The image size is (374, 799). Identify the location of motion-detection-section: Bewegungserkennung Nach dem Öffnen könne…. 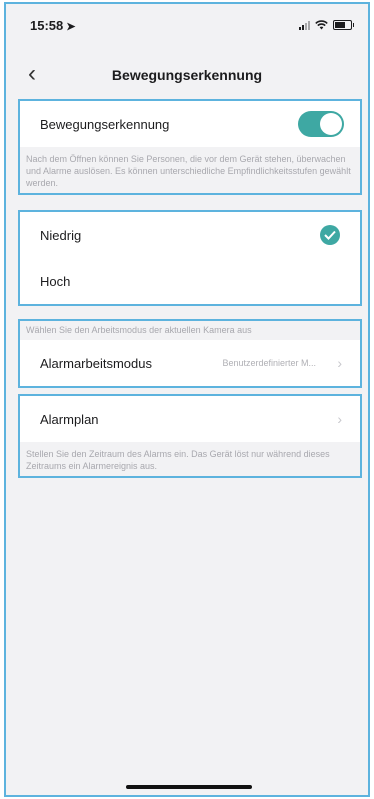
(190, 147).